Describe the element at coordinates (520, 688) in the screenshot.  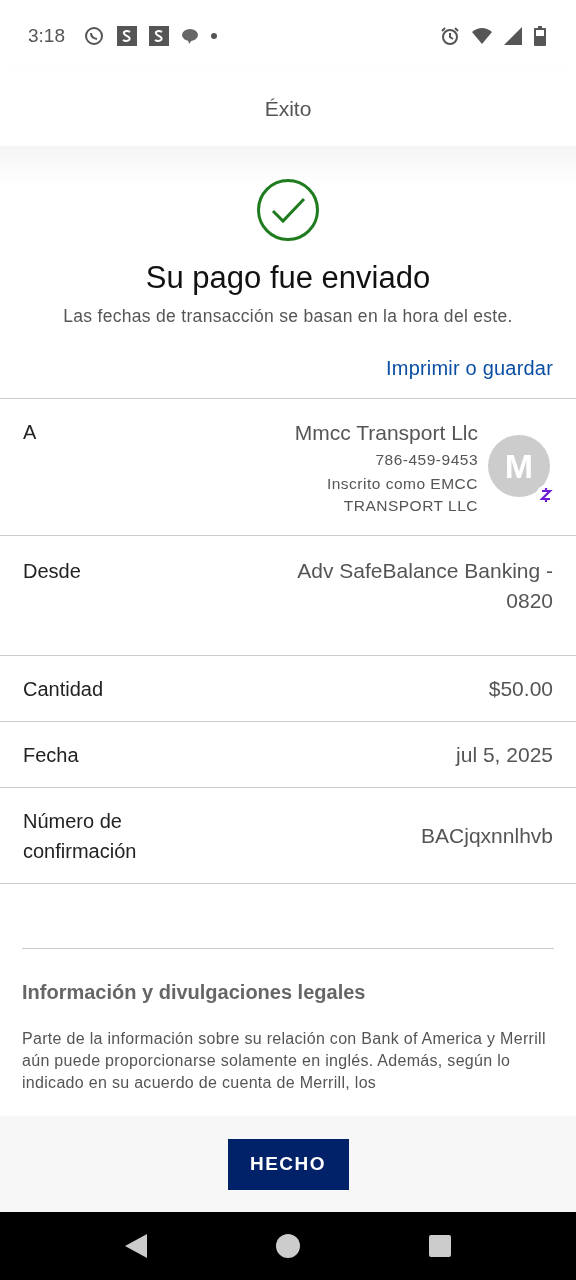
I see `detail-value: $50.00` at that location.